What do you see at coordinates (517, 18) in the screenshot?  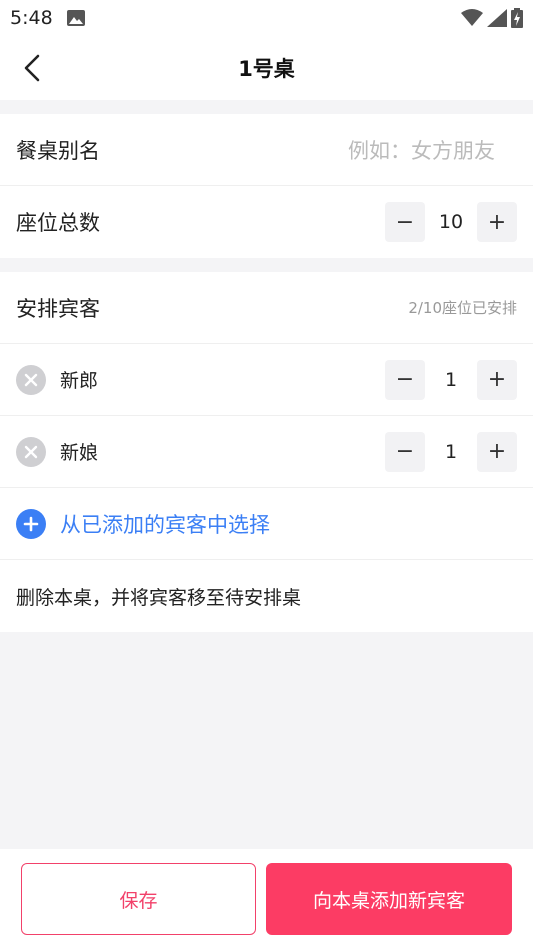 I see `battery-icon` at bounding box center [517, 18].